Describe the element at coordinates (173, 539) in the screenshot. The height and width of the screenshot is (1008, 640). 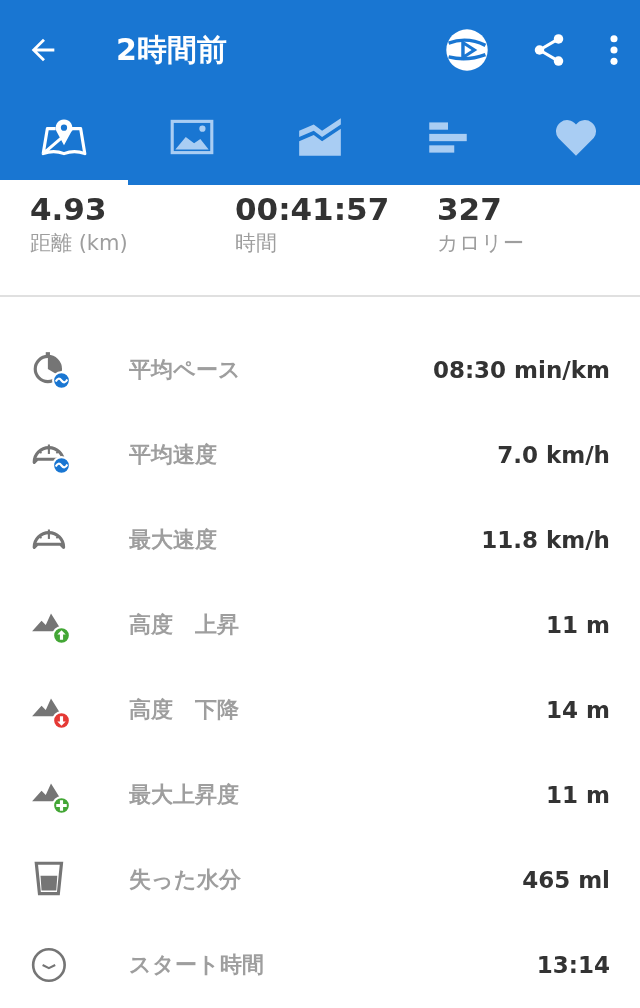
I see `stat-label: 最大速度` at that location.